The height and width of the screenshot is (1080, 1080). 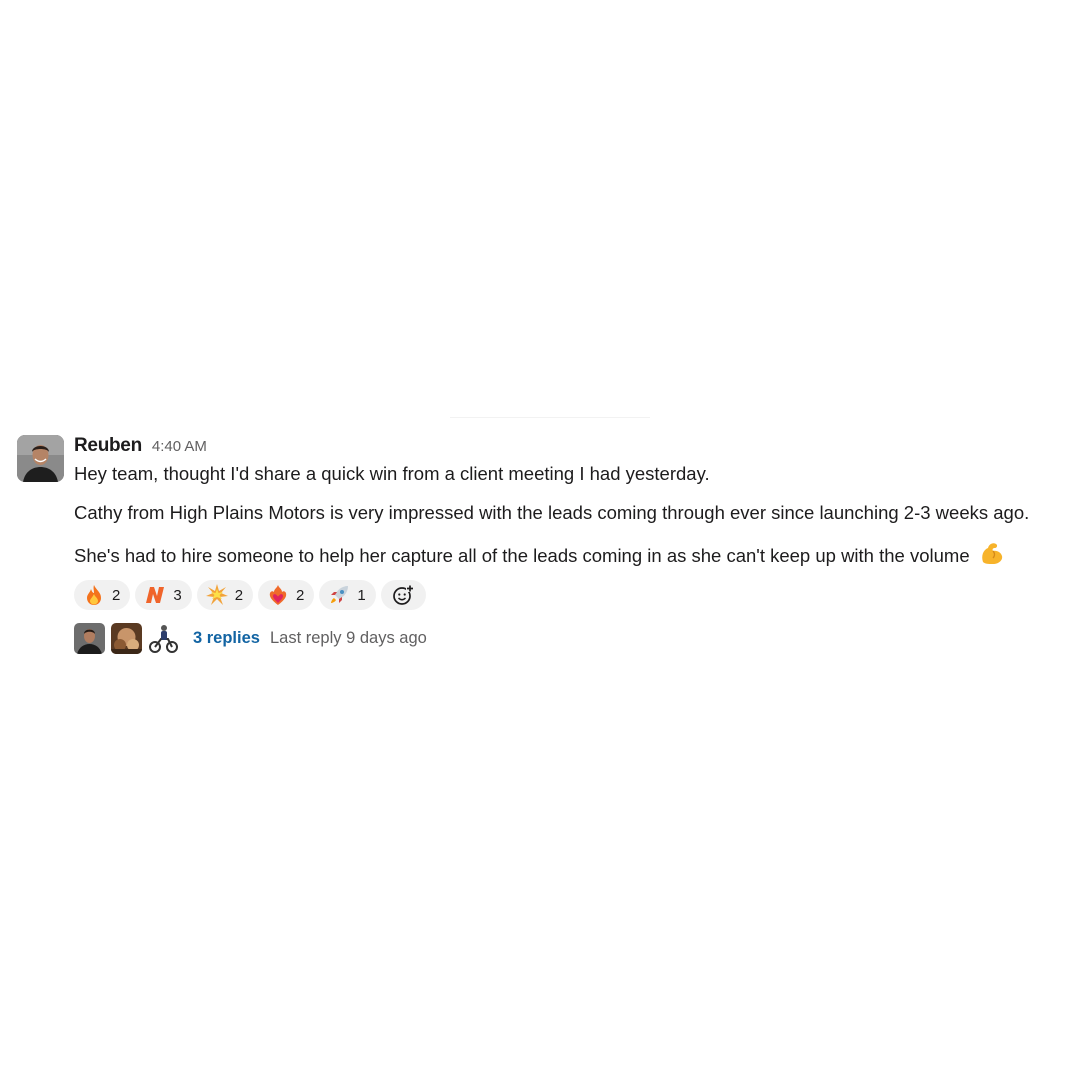 I want to click on message-header: Reuben 4:40 AM, so click(x=575, y=447).